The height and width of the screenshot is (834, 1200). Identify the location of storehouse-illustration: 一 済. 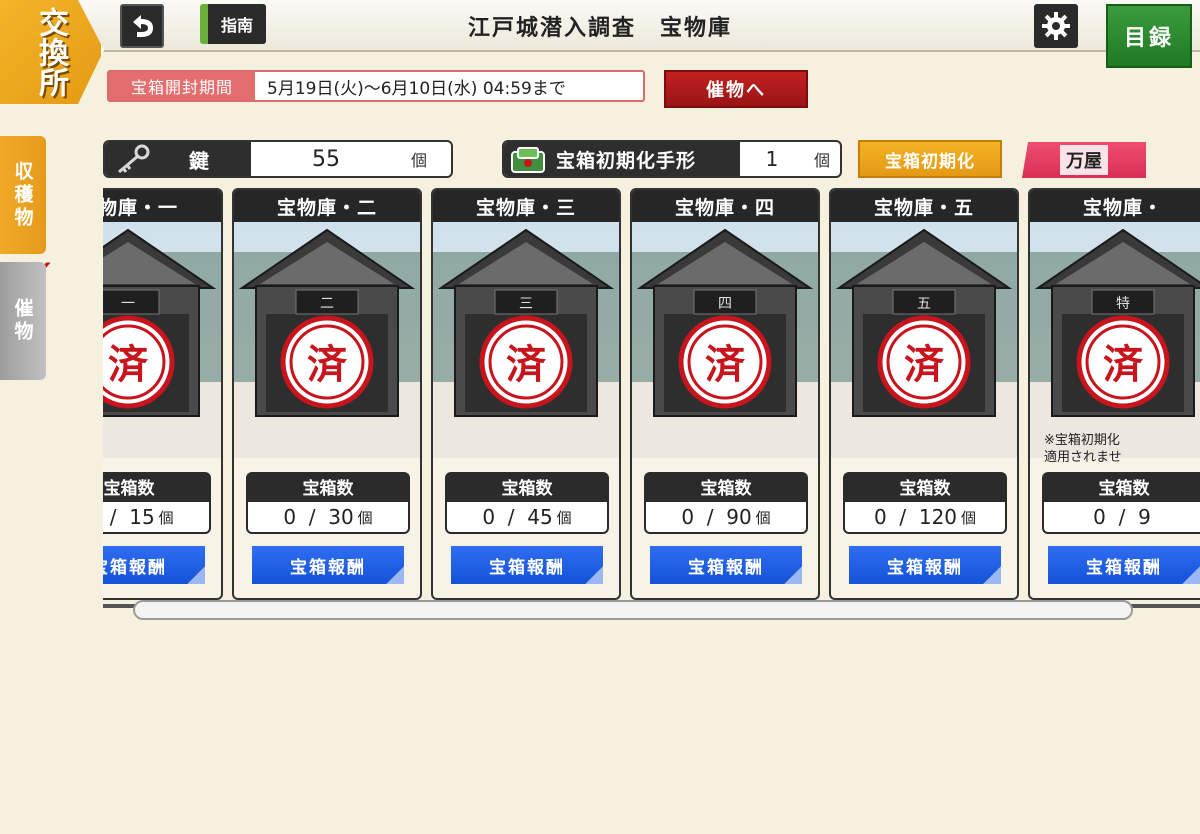
(162, 340).